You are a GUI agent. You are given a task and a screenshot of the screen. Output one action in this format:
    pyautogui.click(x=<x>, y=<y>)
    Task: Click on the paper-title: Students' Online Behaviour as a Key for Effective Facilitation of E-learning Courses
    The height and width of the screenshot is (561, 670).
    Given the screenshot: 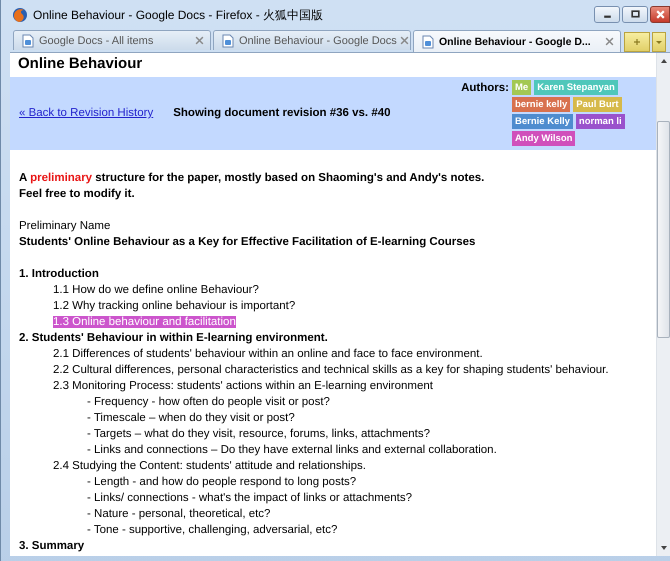 What is the action you would take?
    pyautogui.click(x=247, y=242)
    